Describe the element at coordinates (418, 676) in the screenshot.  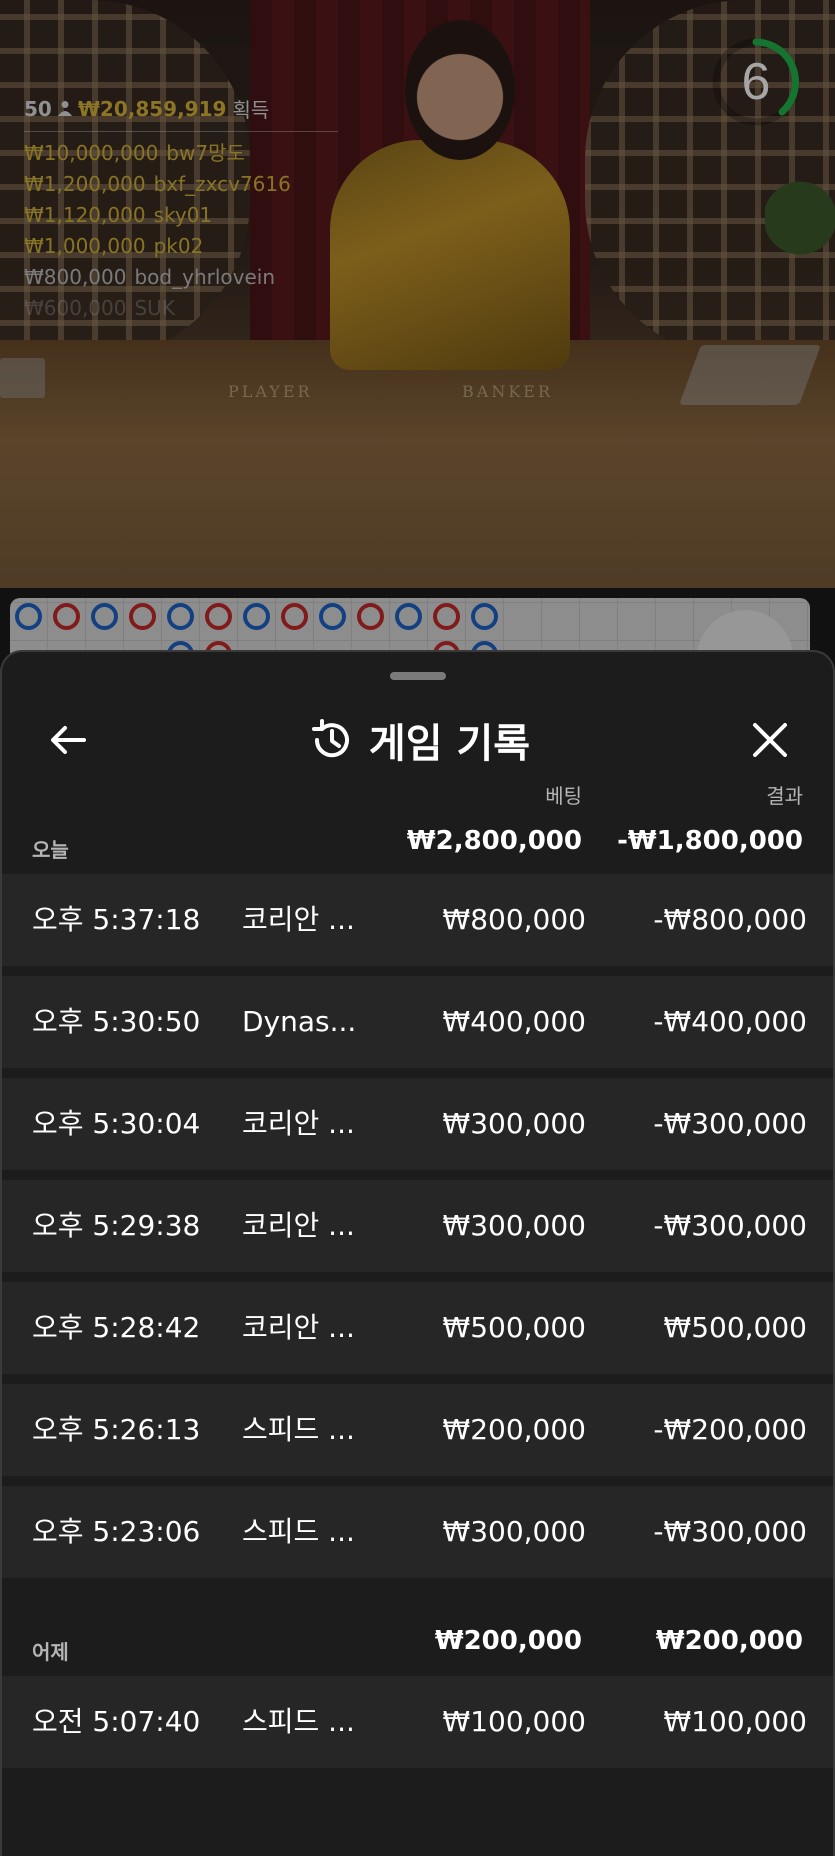
I see `sheet-drag-handle` at that location.